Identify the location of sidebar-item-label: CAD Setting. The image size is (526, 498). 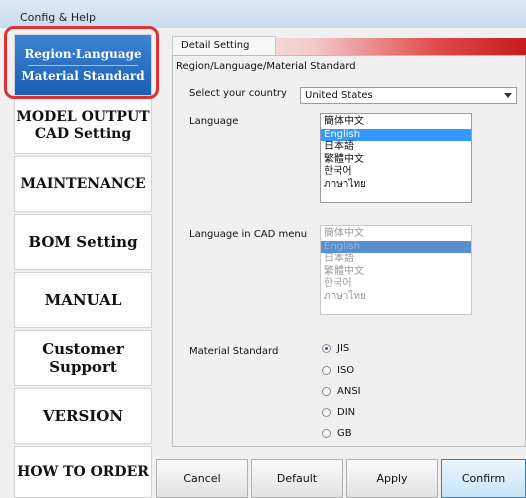
(83, 134).